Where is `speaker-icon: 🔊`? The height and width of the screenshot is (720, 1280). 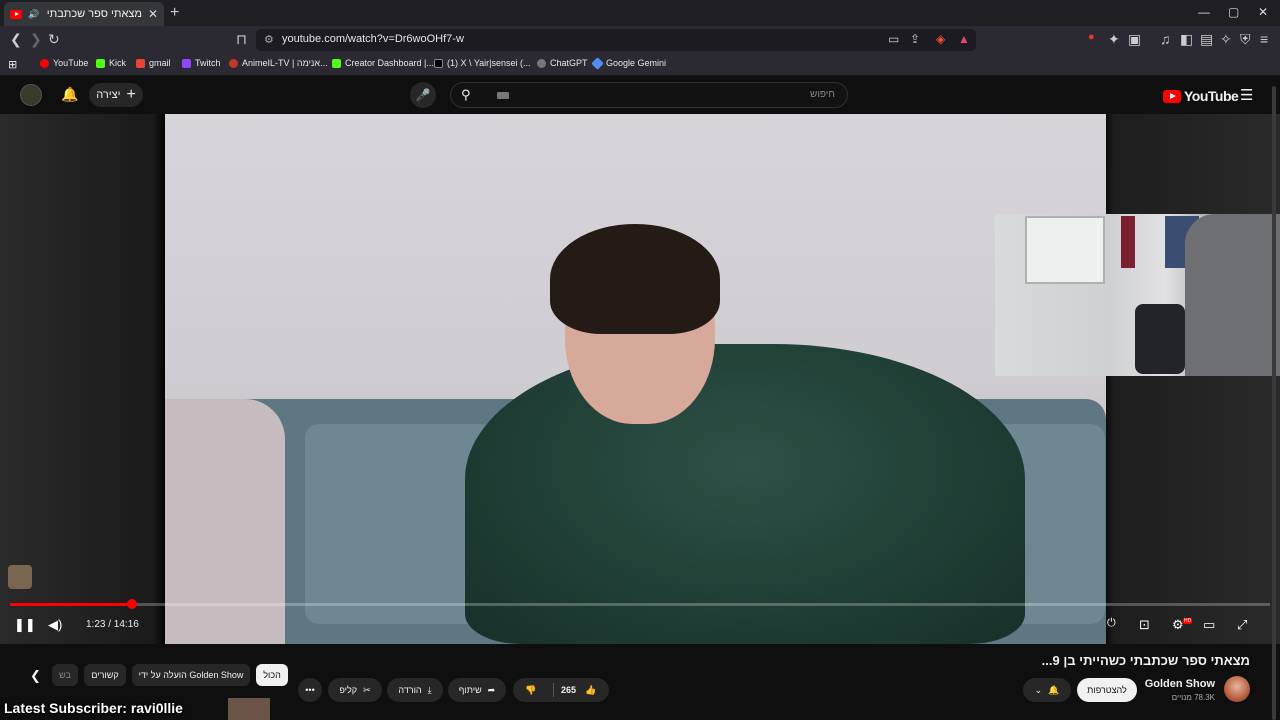 speaker-icon: 🔊 is located at coordinates (33, 14).